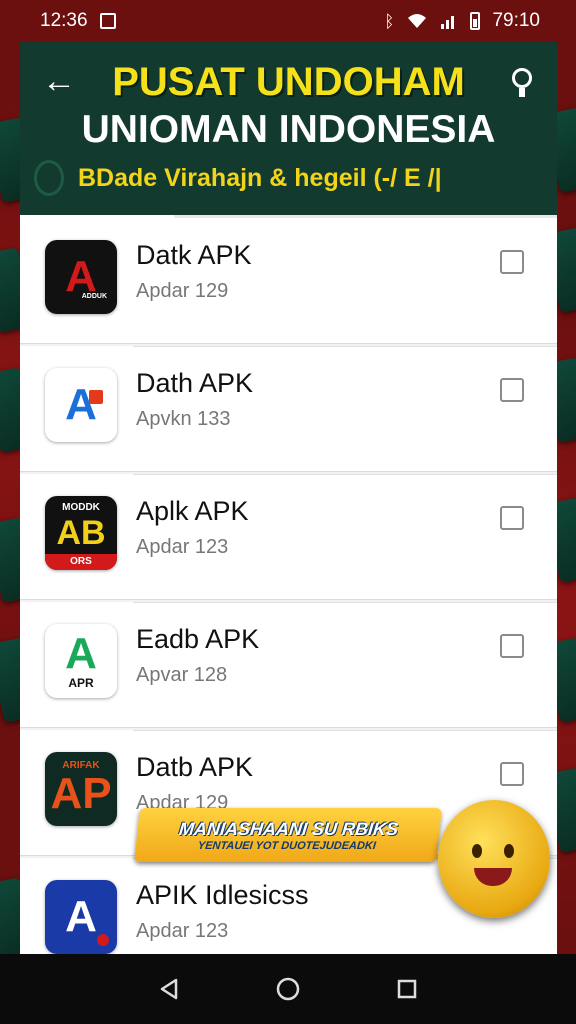  What do you see at coordinates (288, 409) in the screenshot?
I see `list-item: A Dath APK Apvkn 133` at bounding box center [288, 409].